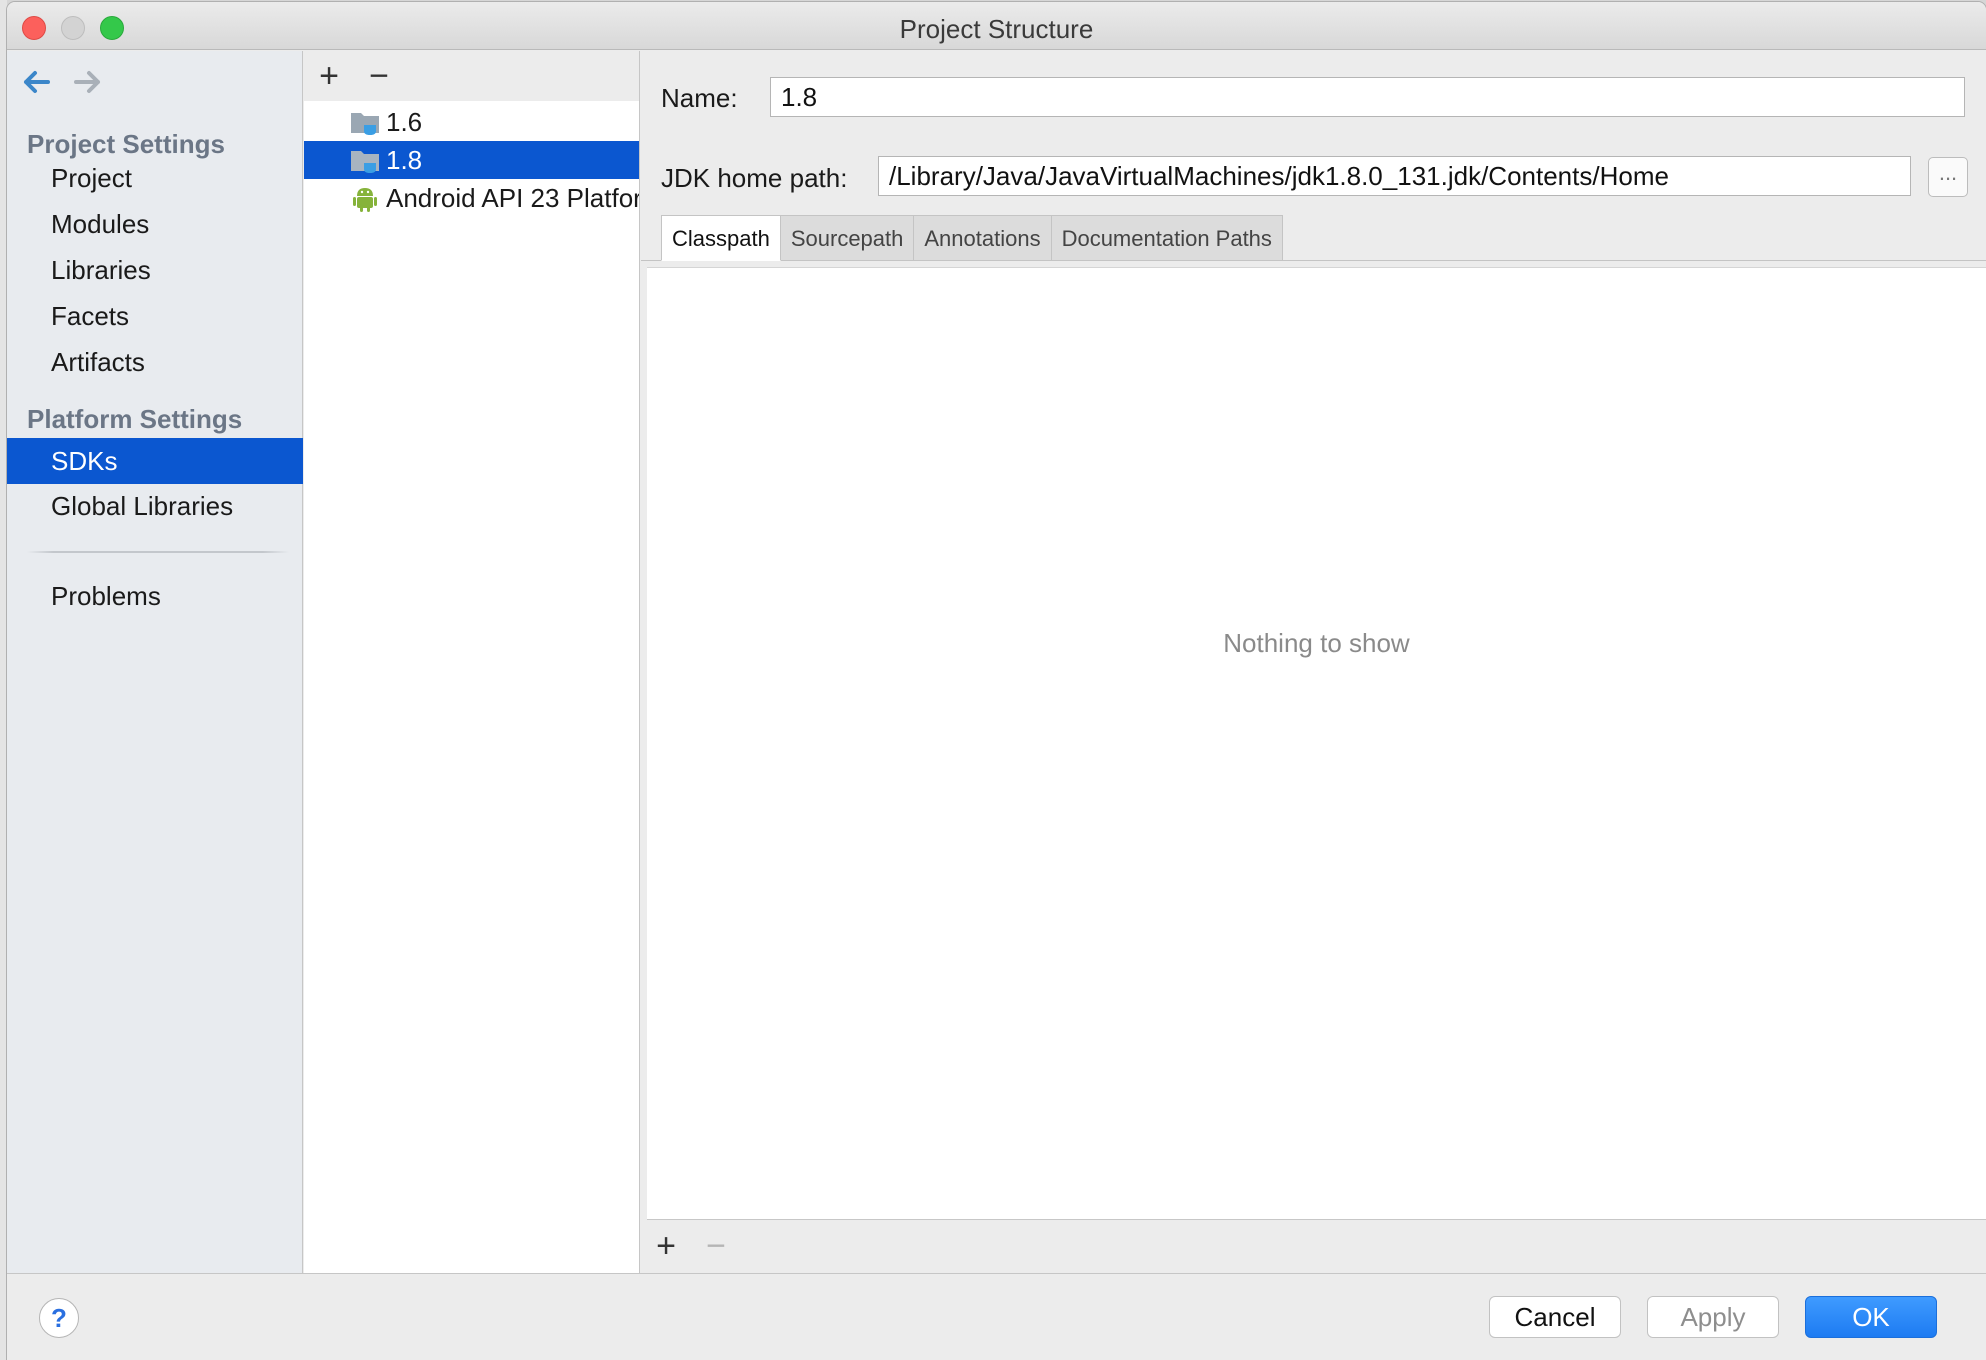 Image resolution: width=1986 pixels, height=1360 pixels. Describe the element at coordinates (158, 552) in the screenshot. I see `nav-divider` at that location.